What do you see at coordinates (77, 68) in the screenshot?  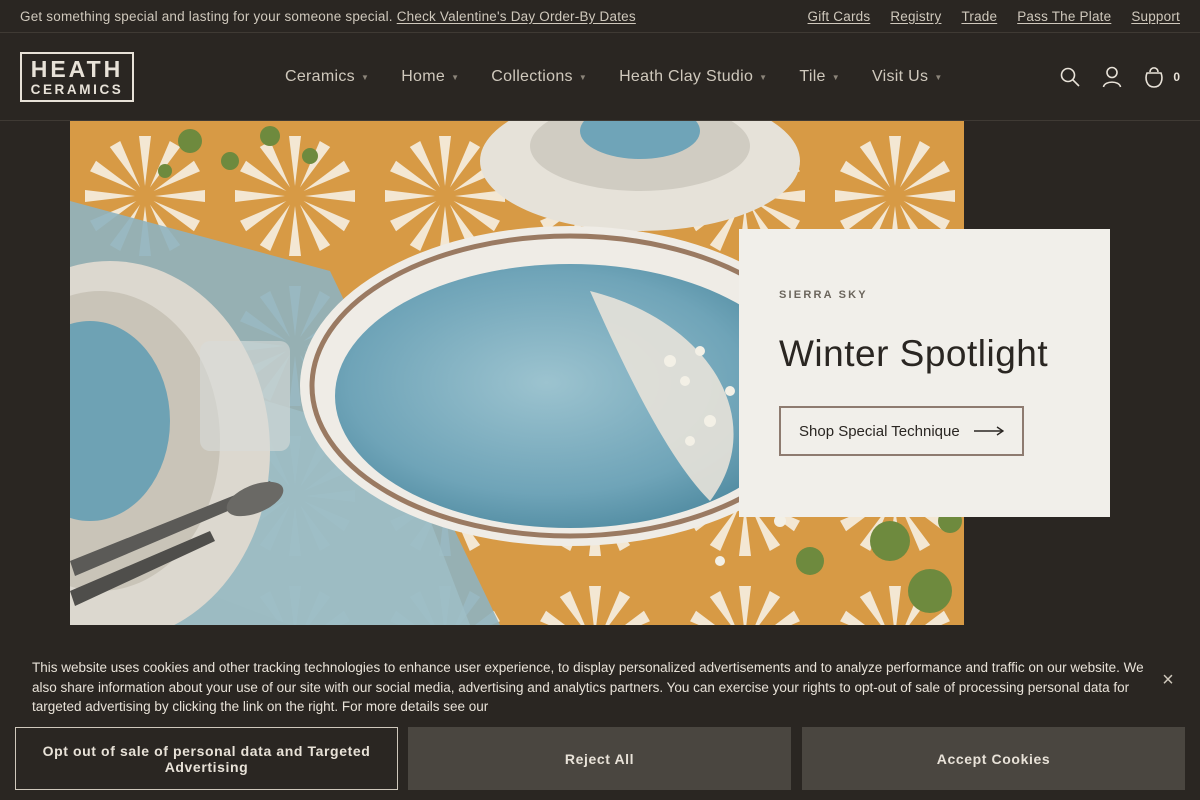 I see `logo-line-1: HEATH` at bounding box center [77, 68].